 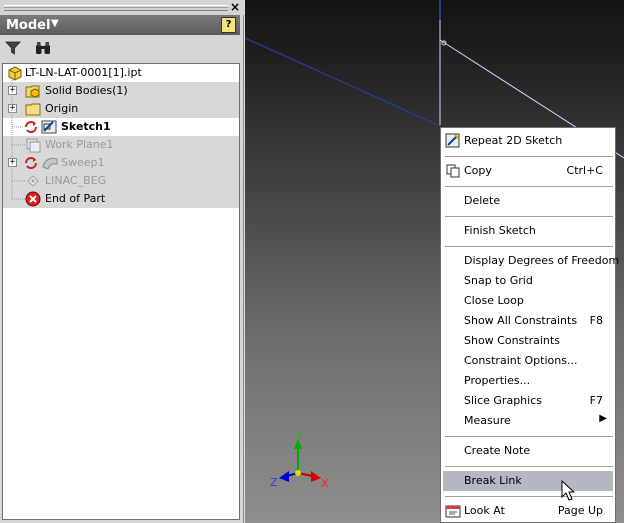 I want to click on menu-item-label: Look At, so click(x=484, y=510).